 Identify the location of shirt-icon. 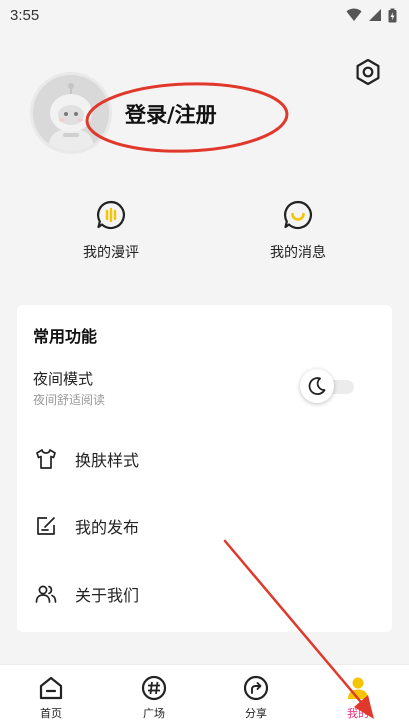
(46, 459).